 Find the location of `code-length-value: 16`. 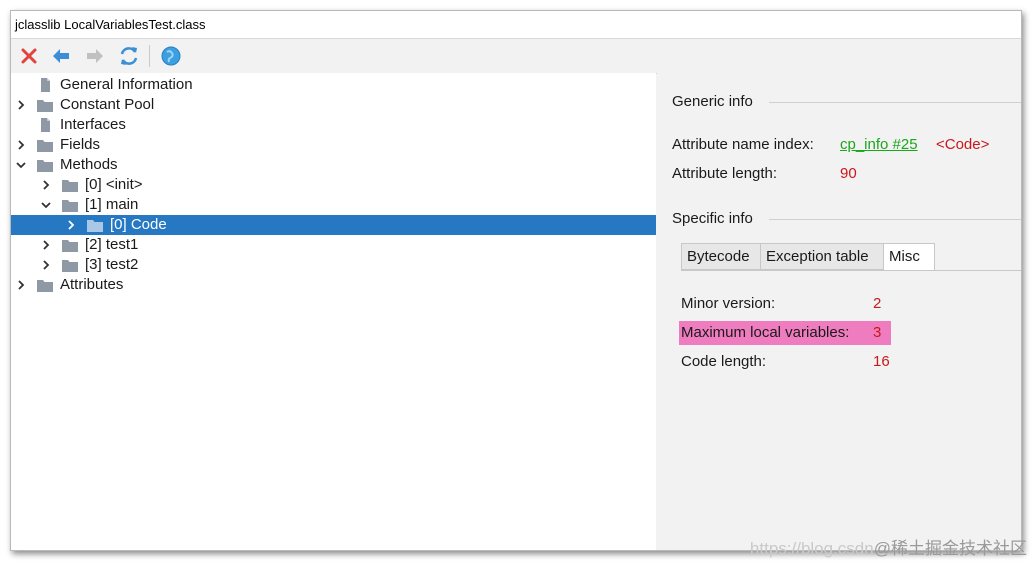

code-length-value: 16 is located at coordinates (881, 361).